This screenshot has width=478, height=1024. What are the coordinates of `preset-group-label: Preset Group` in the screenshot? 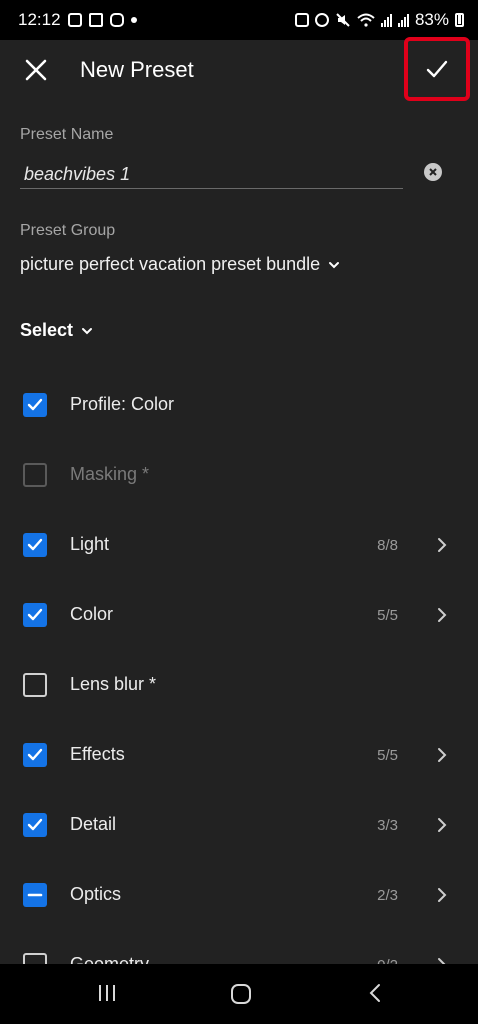 It's located at (68, 230).